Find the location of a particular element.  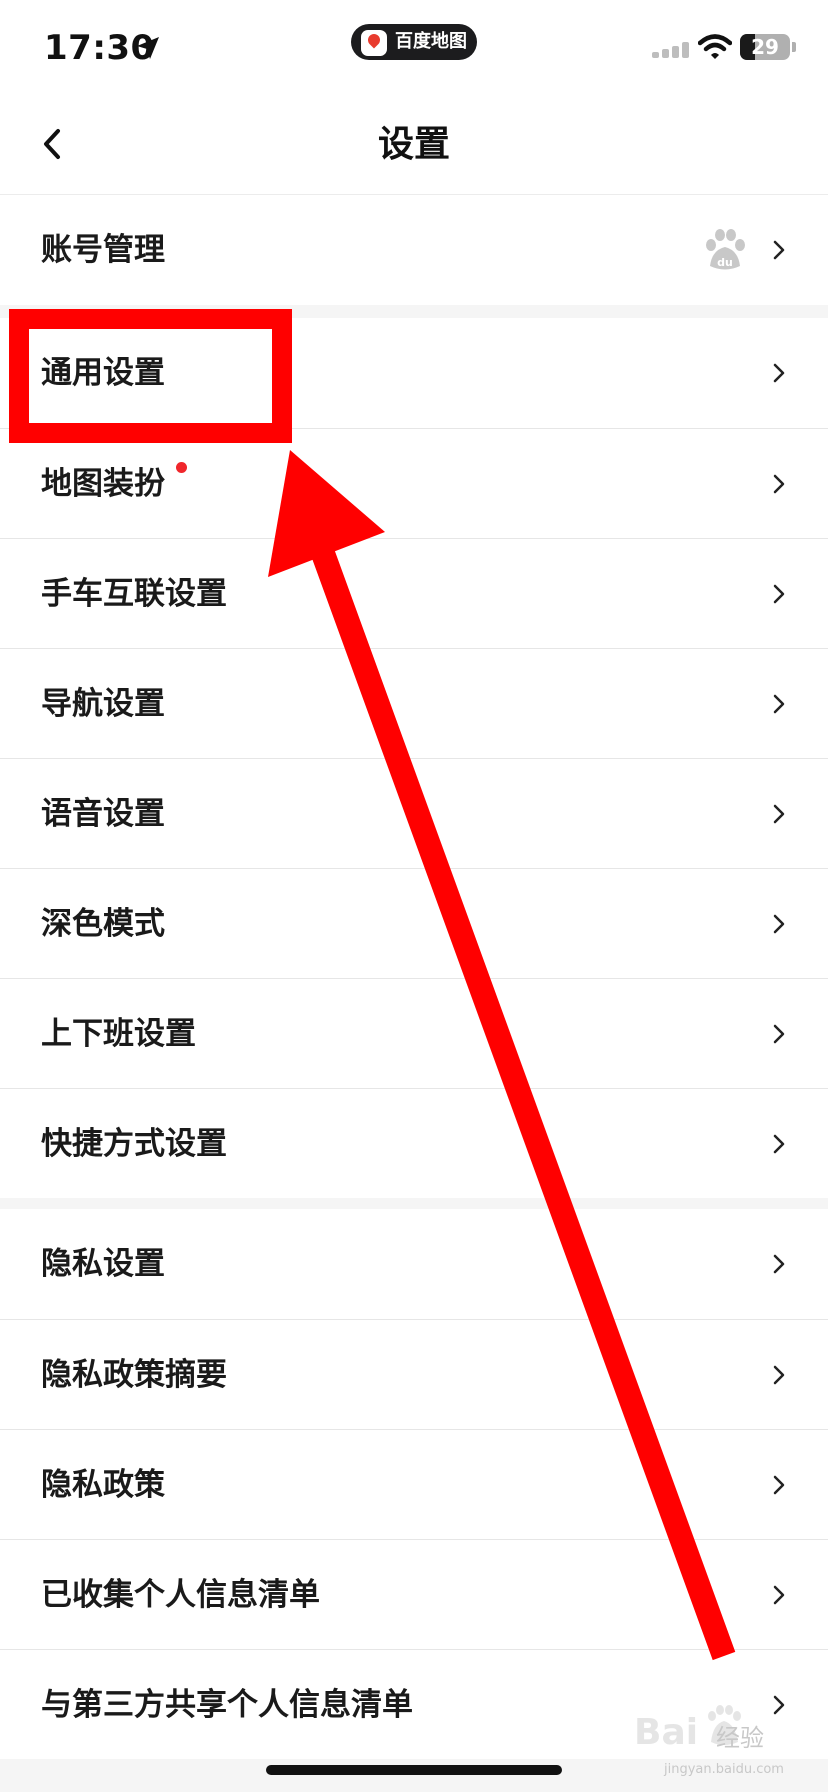

row-label: 导航设置 is located at coordinates (103, 704).